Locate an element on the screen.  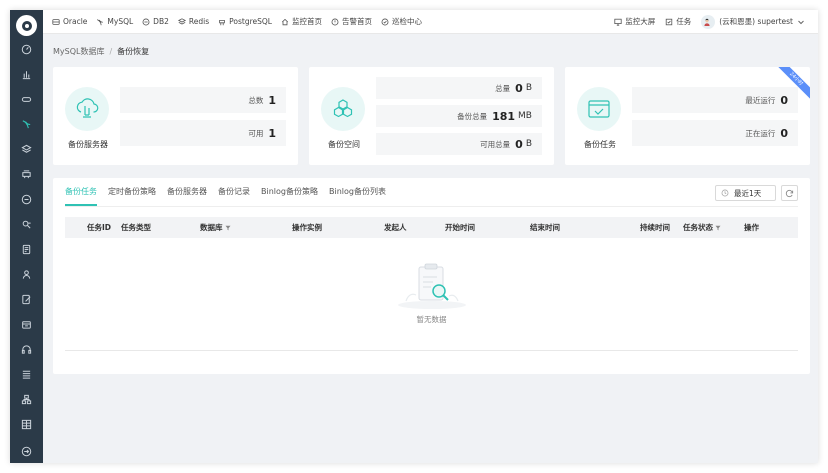
tab-backup-tasks: 备份任务 is located at coordinates (81, 192).